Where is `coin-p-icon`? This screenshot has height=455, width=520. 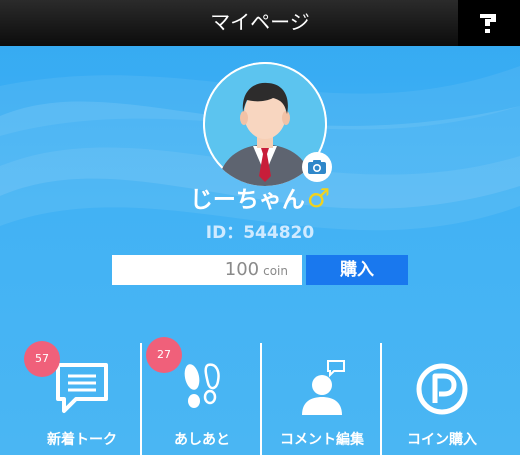 coin-p-icon is located at coordinates (442, 389).